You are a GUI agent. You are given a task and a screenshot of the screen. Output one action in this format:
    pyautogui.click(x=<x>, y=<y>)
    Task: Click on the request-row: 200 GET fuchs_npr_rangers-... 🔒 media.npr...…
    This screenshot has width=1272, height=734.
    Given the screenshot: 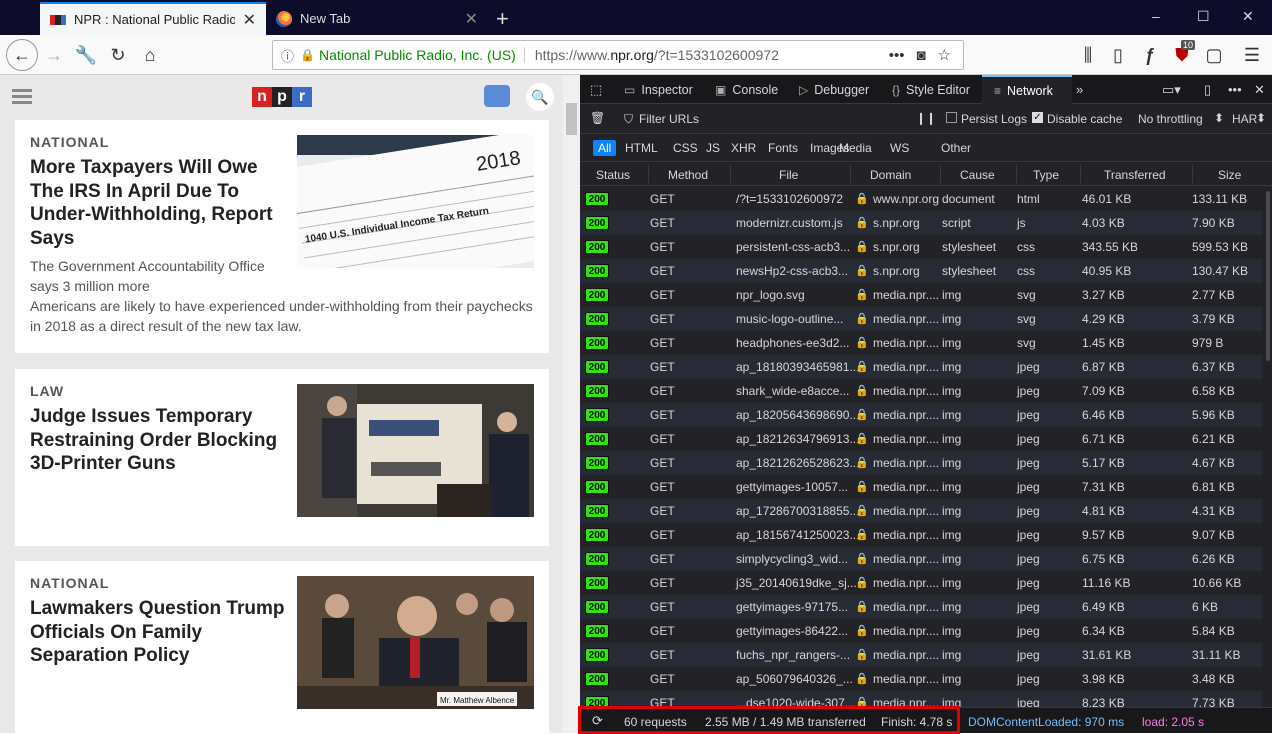 What is the action you would take?
    pyautogui.click(x=921, y=655)
    